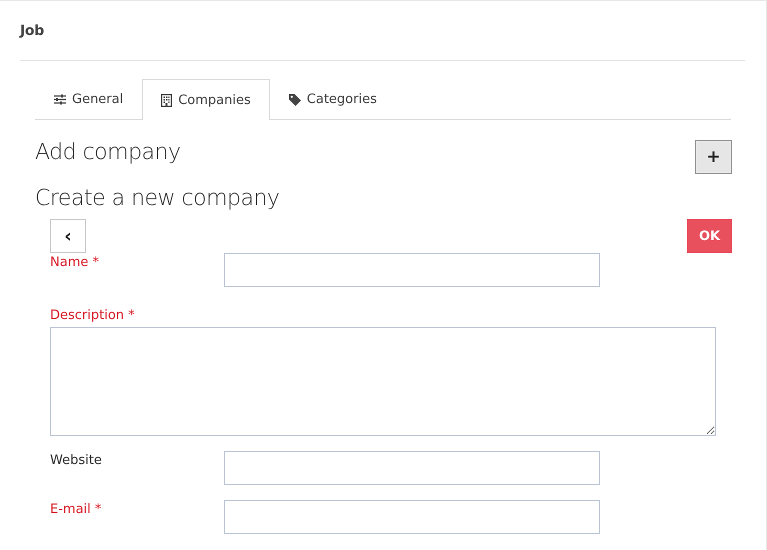 The height and width of the screenshot is (550, 767). I want to click on ok-button: OK, so click(709, 236).